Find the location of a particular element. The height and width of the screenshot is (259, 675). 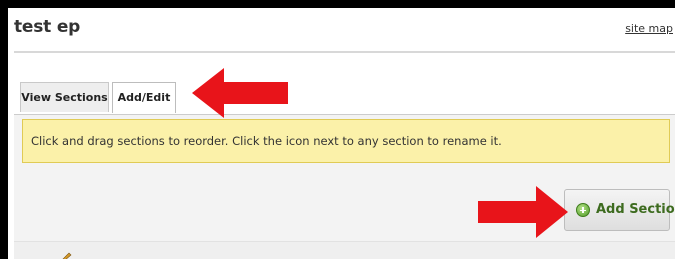

add-section-label: Add Section is located at coordinates (635, 209).